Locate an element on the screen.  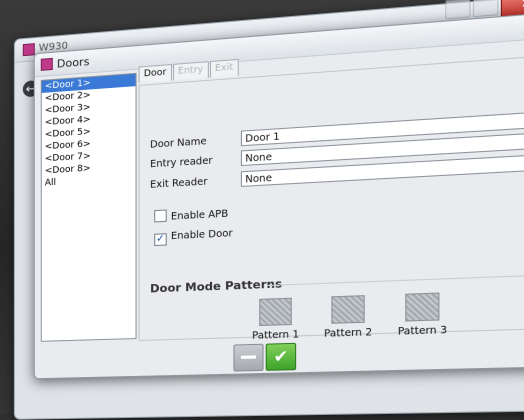
tab-entry: Entry is located at coordinates (191, 70).